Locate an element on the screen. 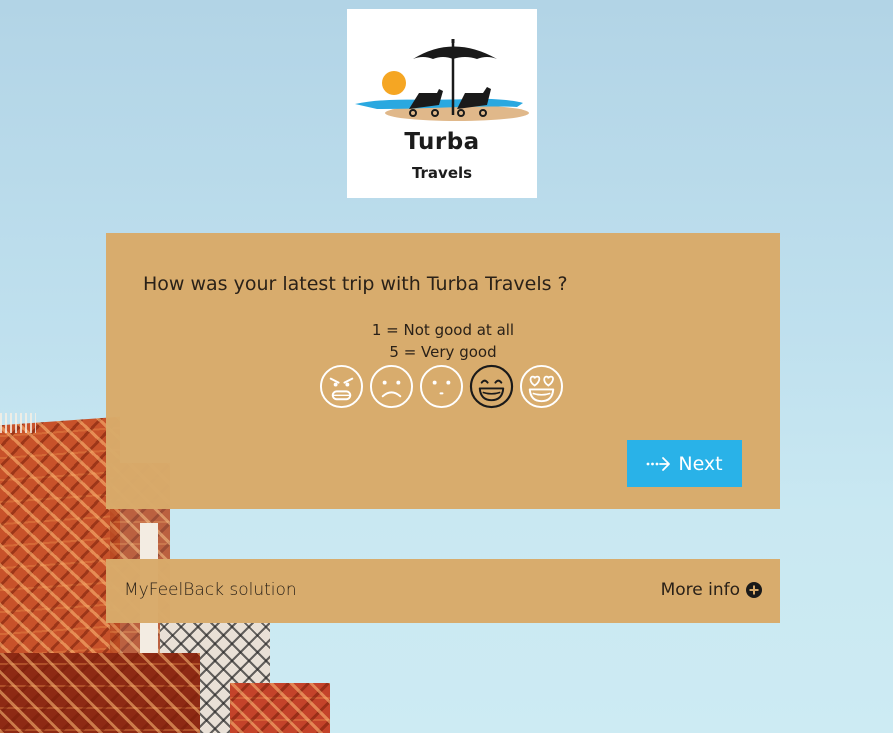  angry-face-icon is located at coordinates (341, 386).